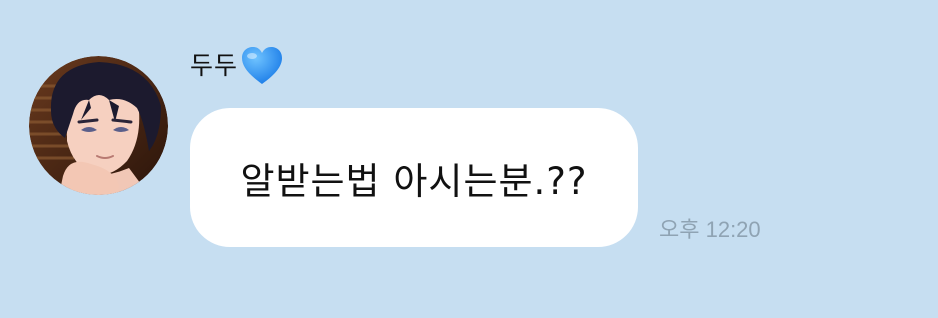 The width and height of the screenshot is (938, 318). Describe the element at coordinates (214, 65) in the screenshot. I see `sender-name: 두두` at that location.